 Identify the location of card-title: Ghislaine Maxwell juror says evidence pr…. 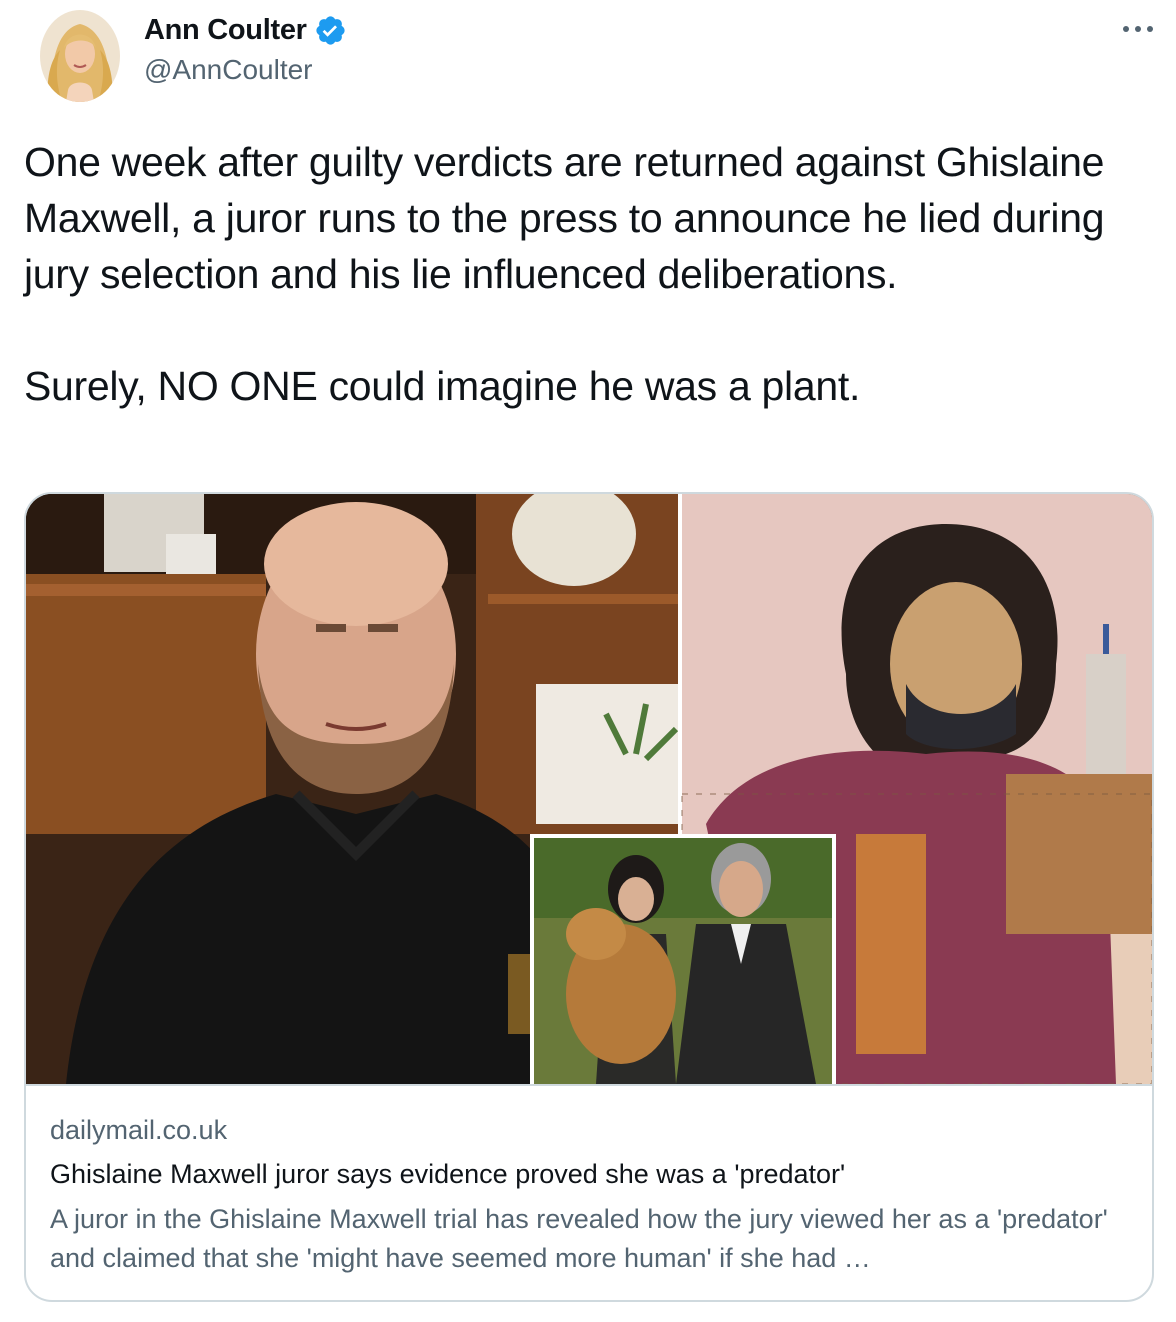
(448, 1174).